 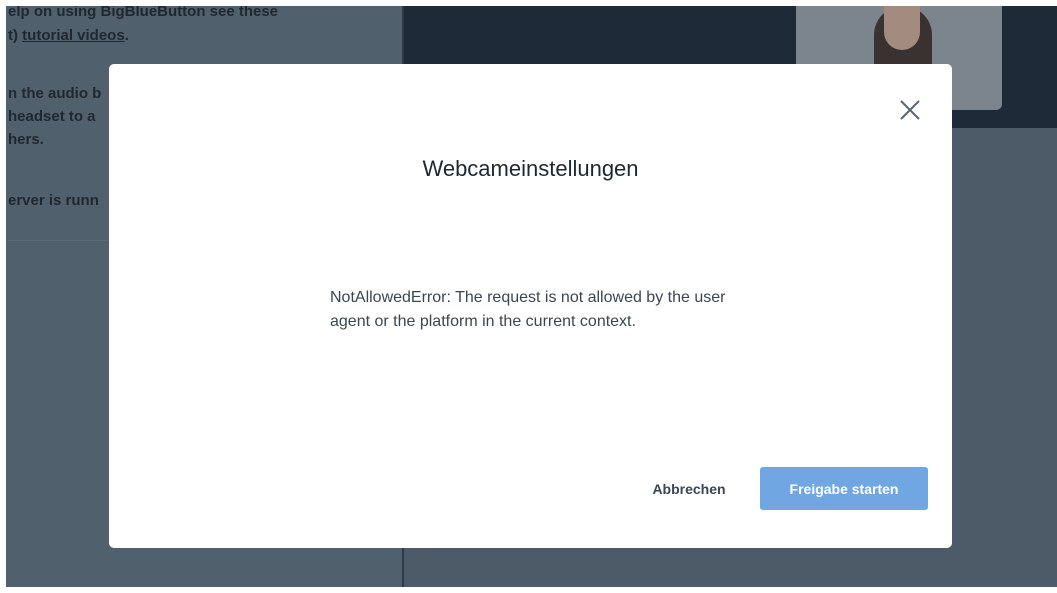 I want to click on chat-line: headset to a, so click(x=52, y=116).